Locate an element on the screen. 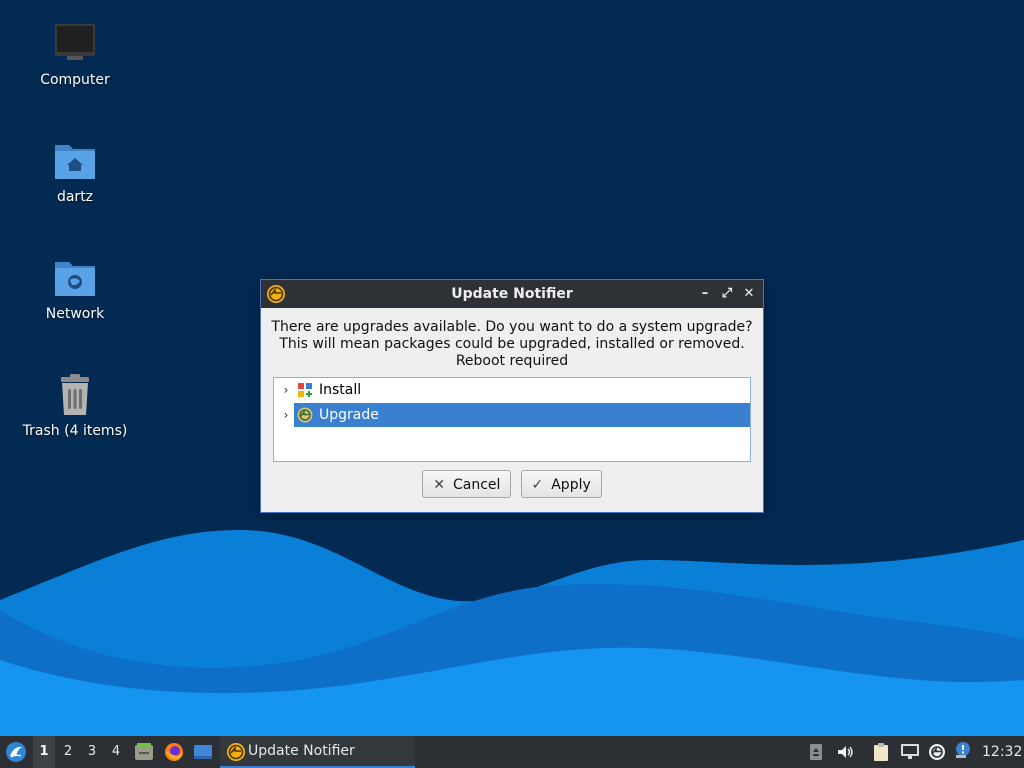 The height and width of the screenshot is (768, 1024). desktop-icon-network: Network is located at coordinates (75, 289).